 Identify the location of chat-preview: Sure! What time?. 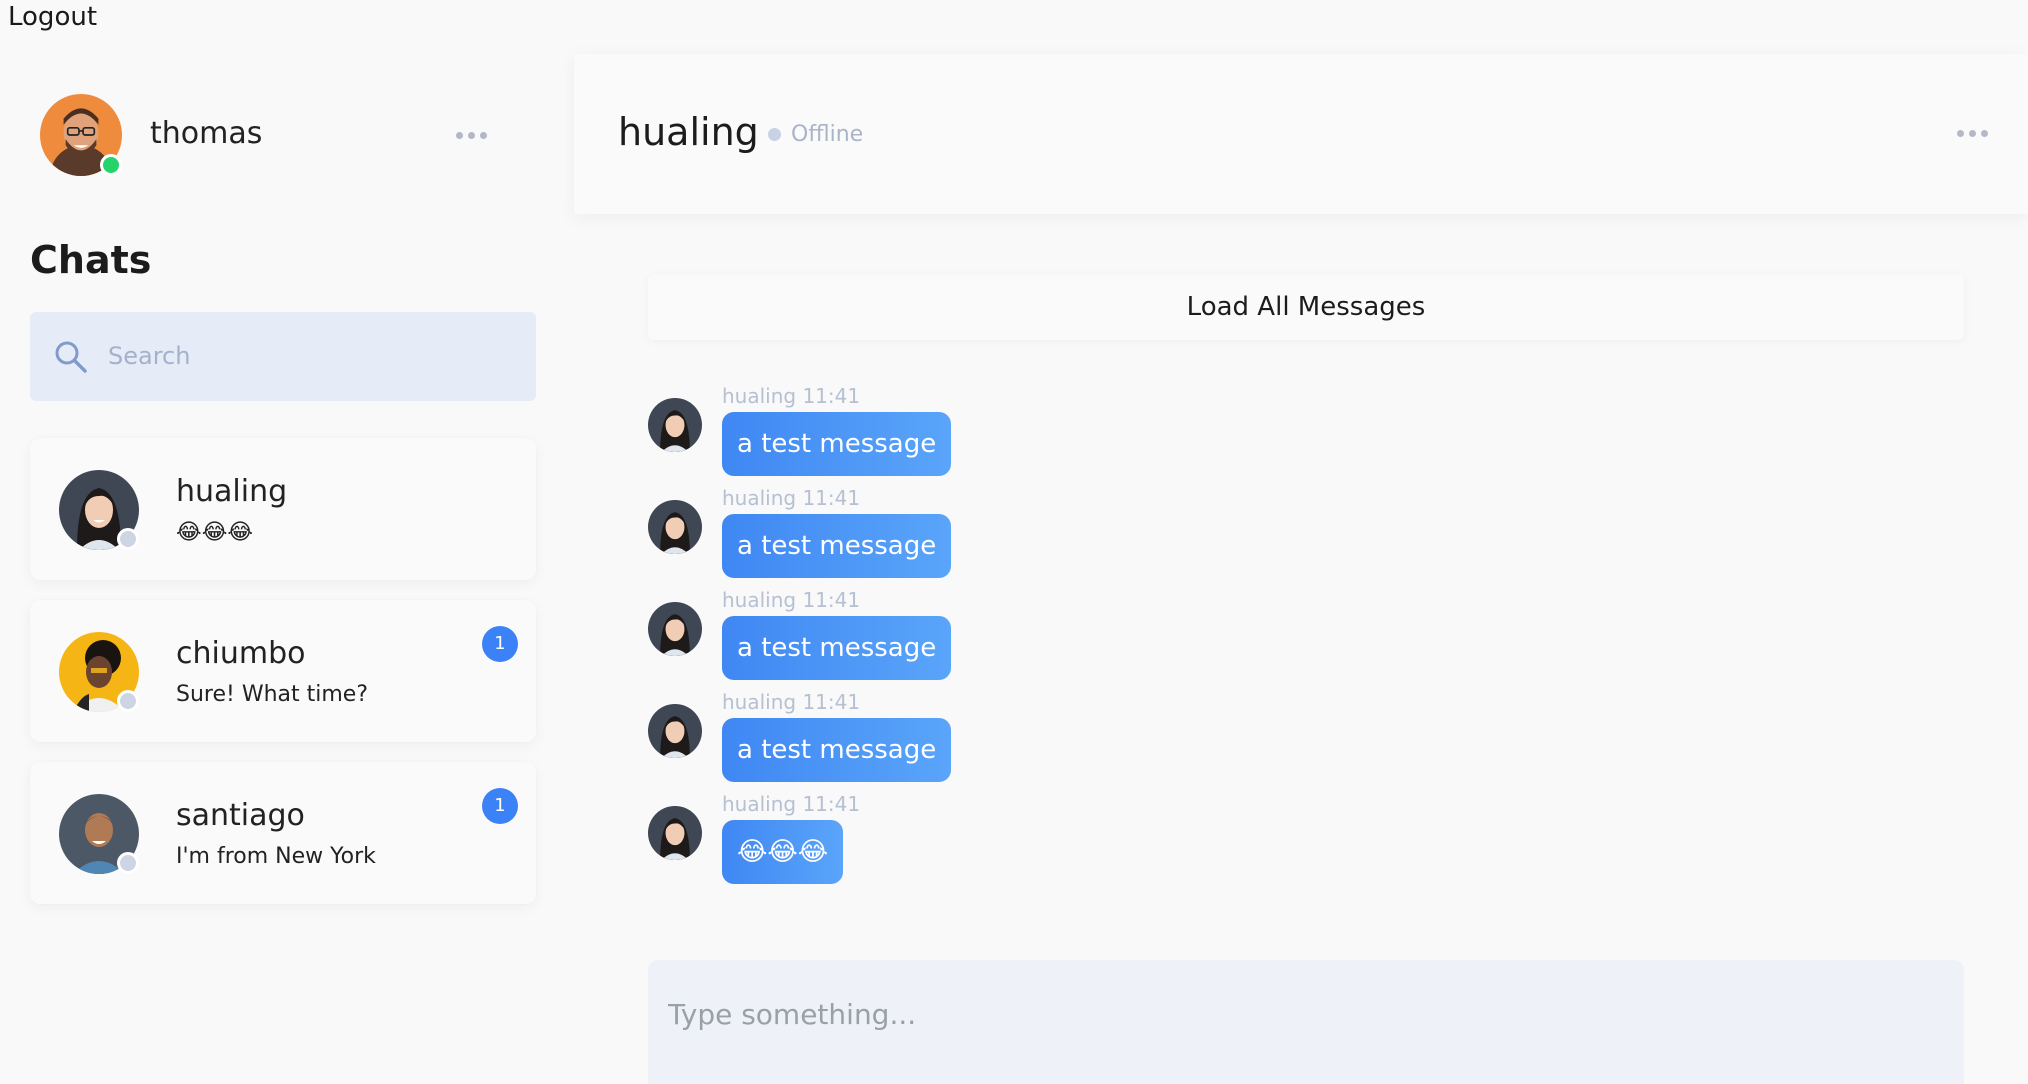
(272, 694).